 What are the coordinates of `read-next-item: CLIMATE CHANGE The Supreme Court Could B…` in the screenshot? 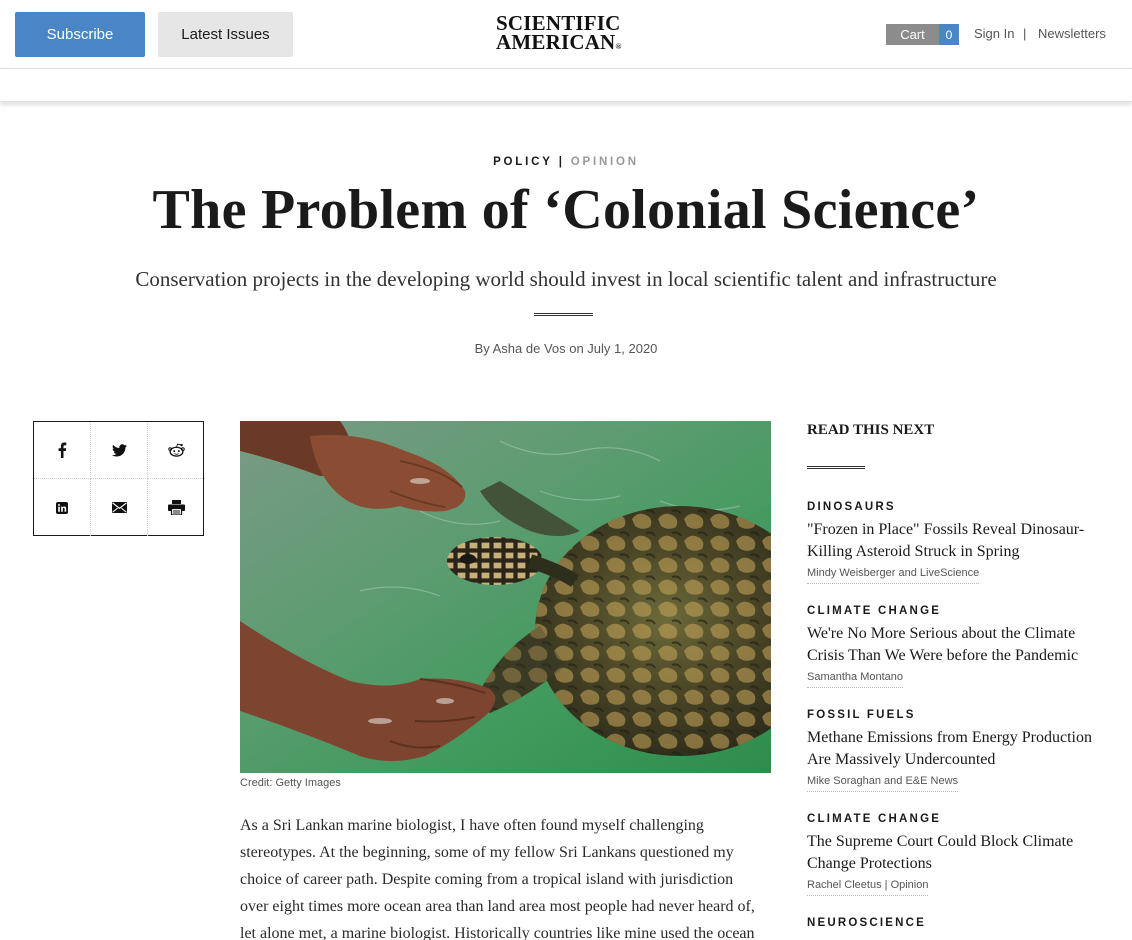 It's located at (957, 854).